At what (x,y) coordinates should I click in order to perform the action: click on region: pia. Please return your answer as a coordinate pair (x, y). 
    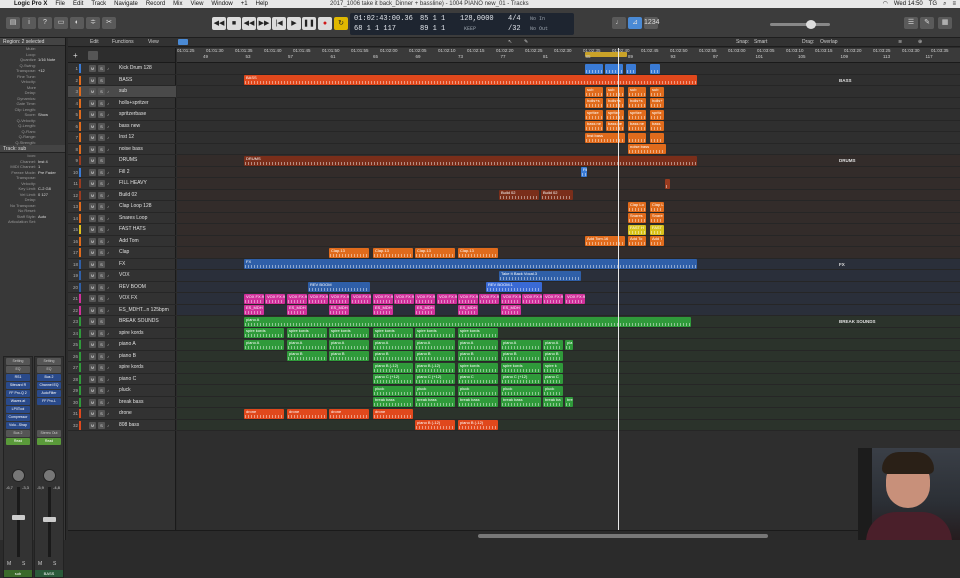
    Looking at the image, I should click on (569, 344).